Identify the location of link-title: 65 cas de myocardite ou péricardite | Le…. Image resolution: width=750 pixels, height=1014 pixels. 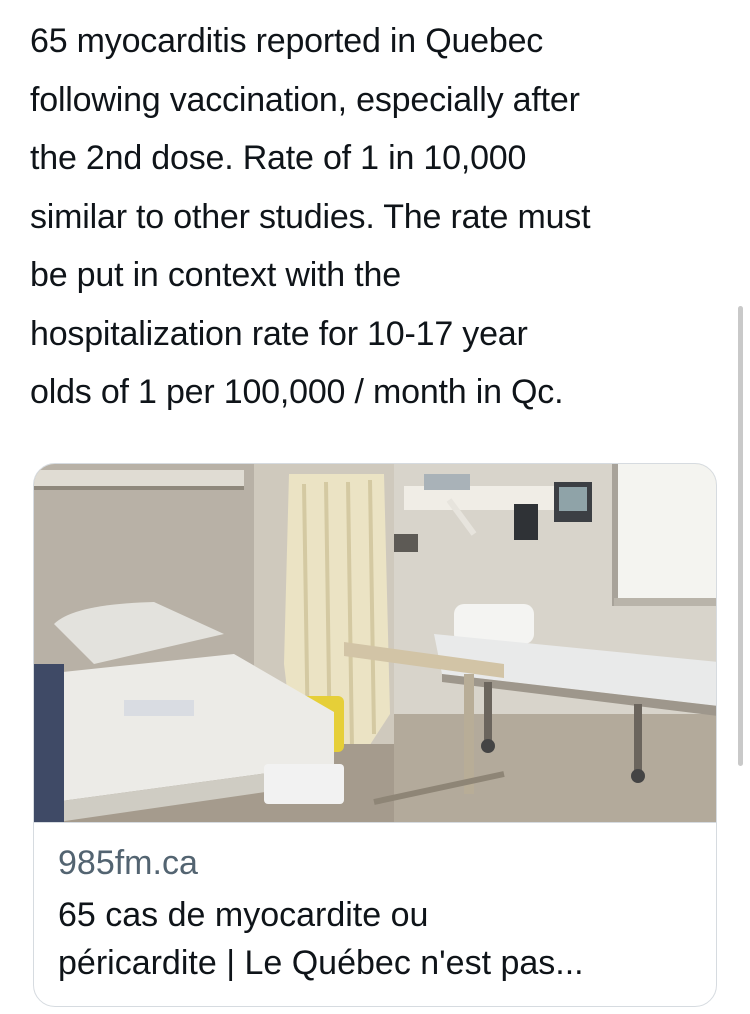
(378, 939).